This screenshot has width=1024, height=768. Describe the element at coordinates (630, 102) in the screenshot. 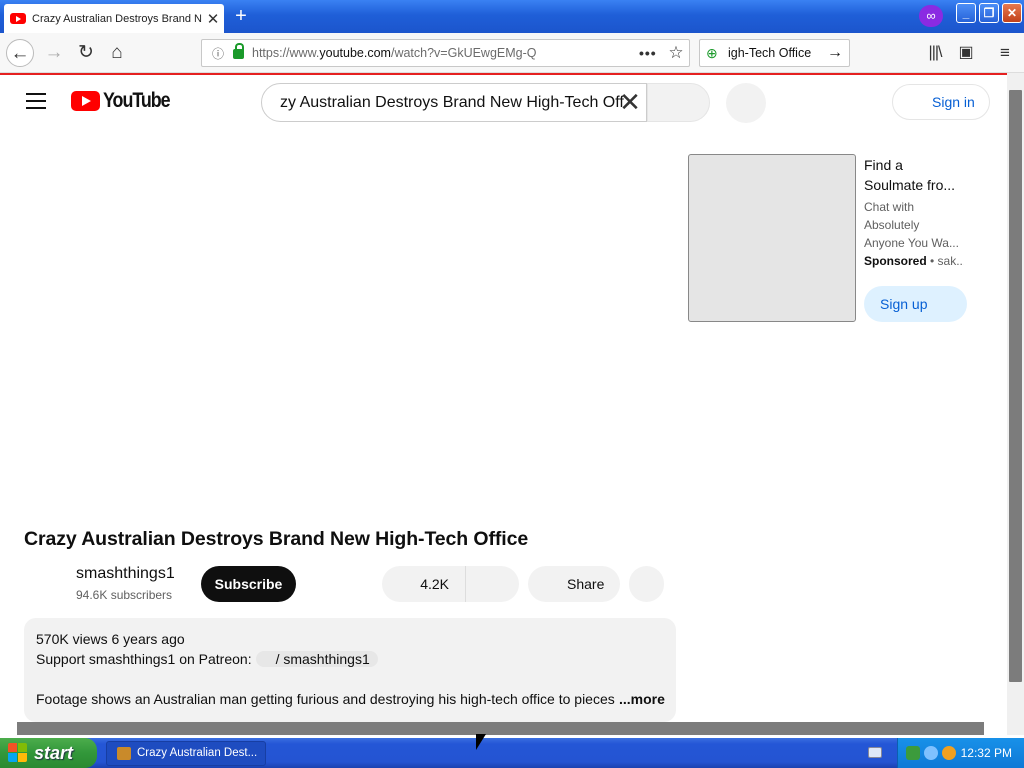

I see `clear-search-icon: ✕` at that location.